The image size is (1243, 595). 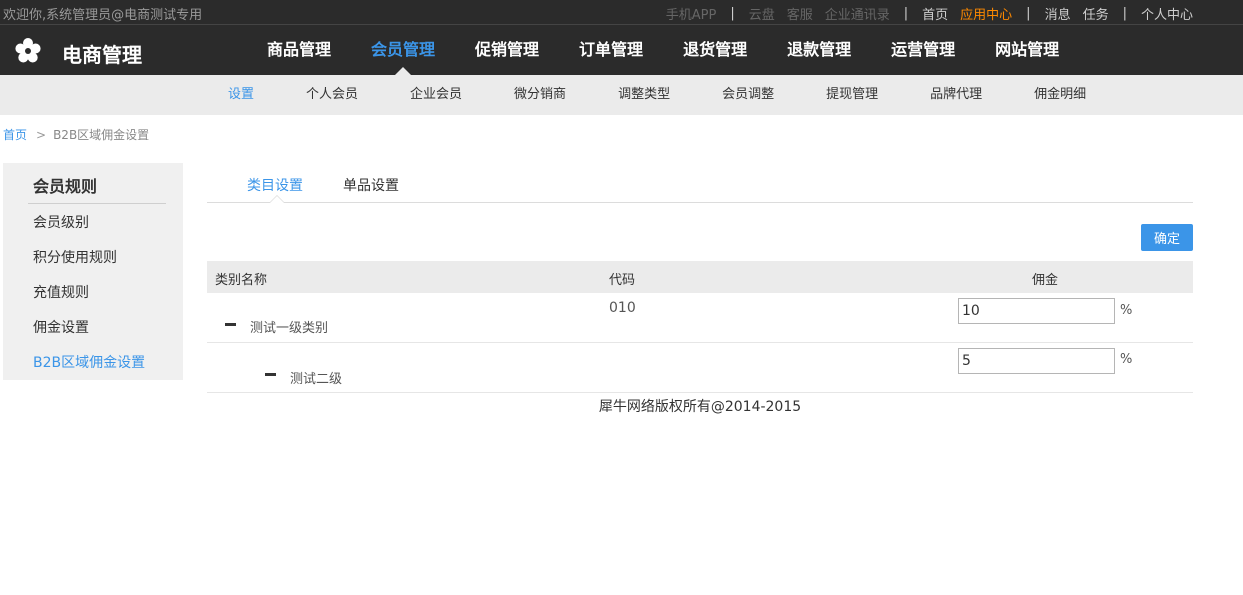 I want to click on category-code: 010, so click(x=622, y=308).